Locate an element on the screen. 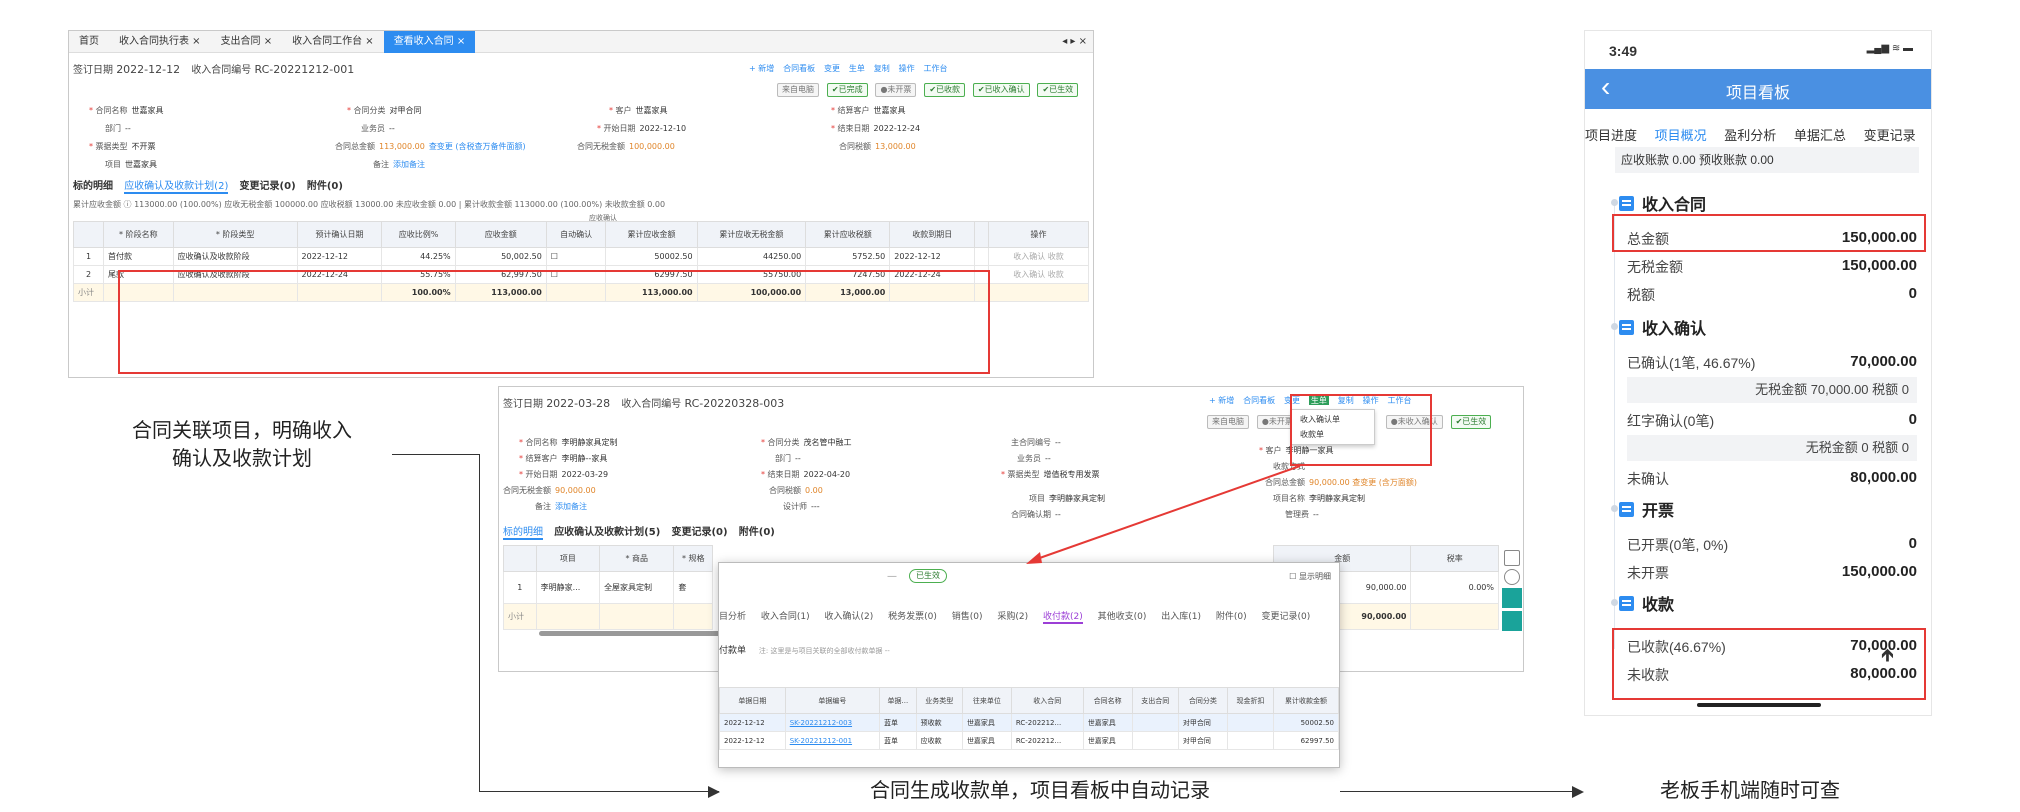 The height and width of the screenshot is (812, 2020). tab-progress: 项目进度 is located at coordinates (1611, 135).